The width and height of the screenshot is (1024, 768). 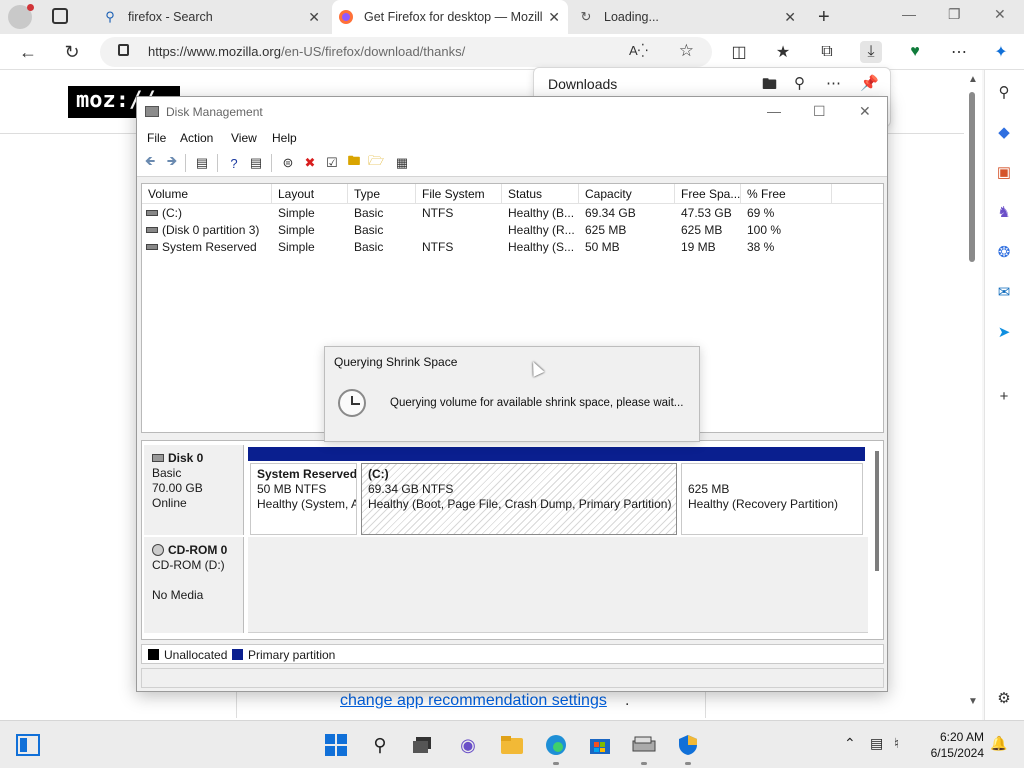 What do you see at coordinates (957, 753) in the screenshot?
I see `clock-date: 6/15/2024` at bounding box center [957, 753].